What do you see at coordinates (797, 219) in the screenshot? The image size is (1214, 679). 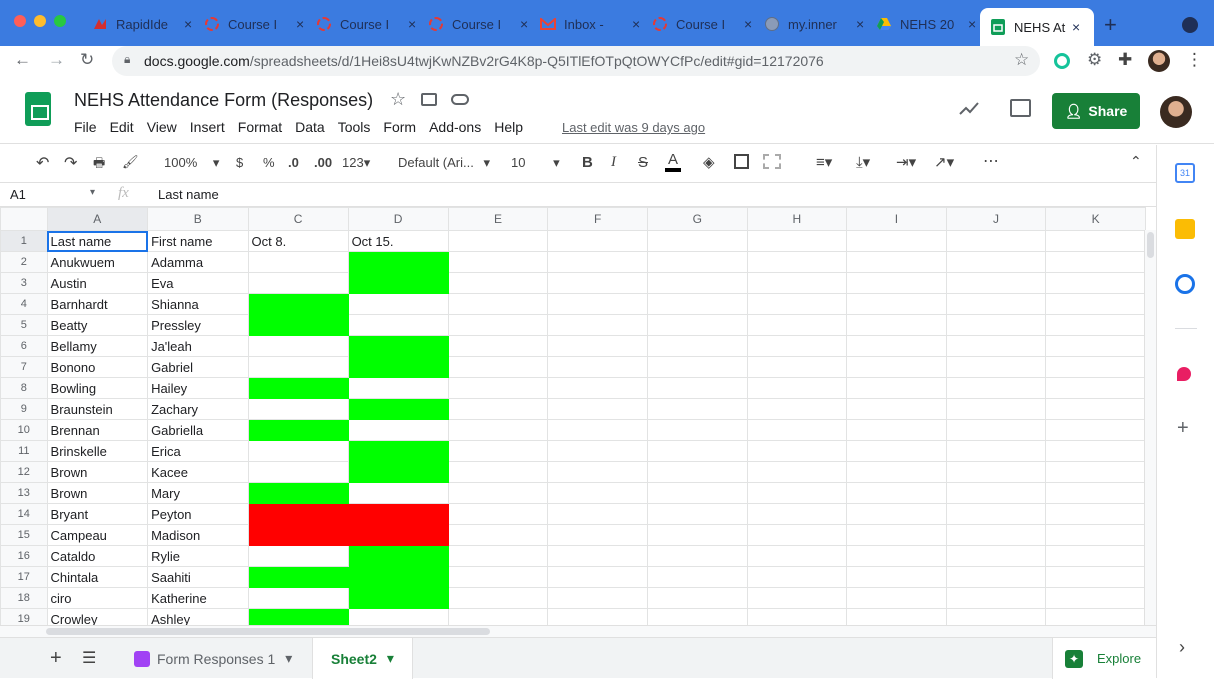 I see `column-header-h: H` at bounding box center [797, 219].